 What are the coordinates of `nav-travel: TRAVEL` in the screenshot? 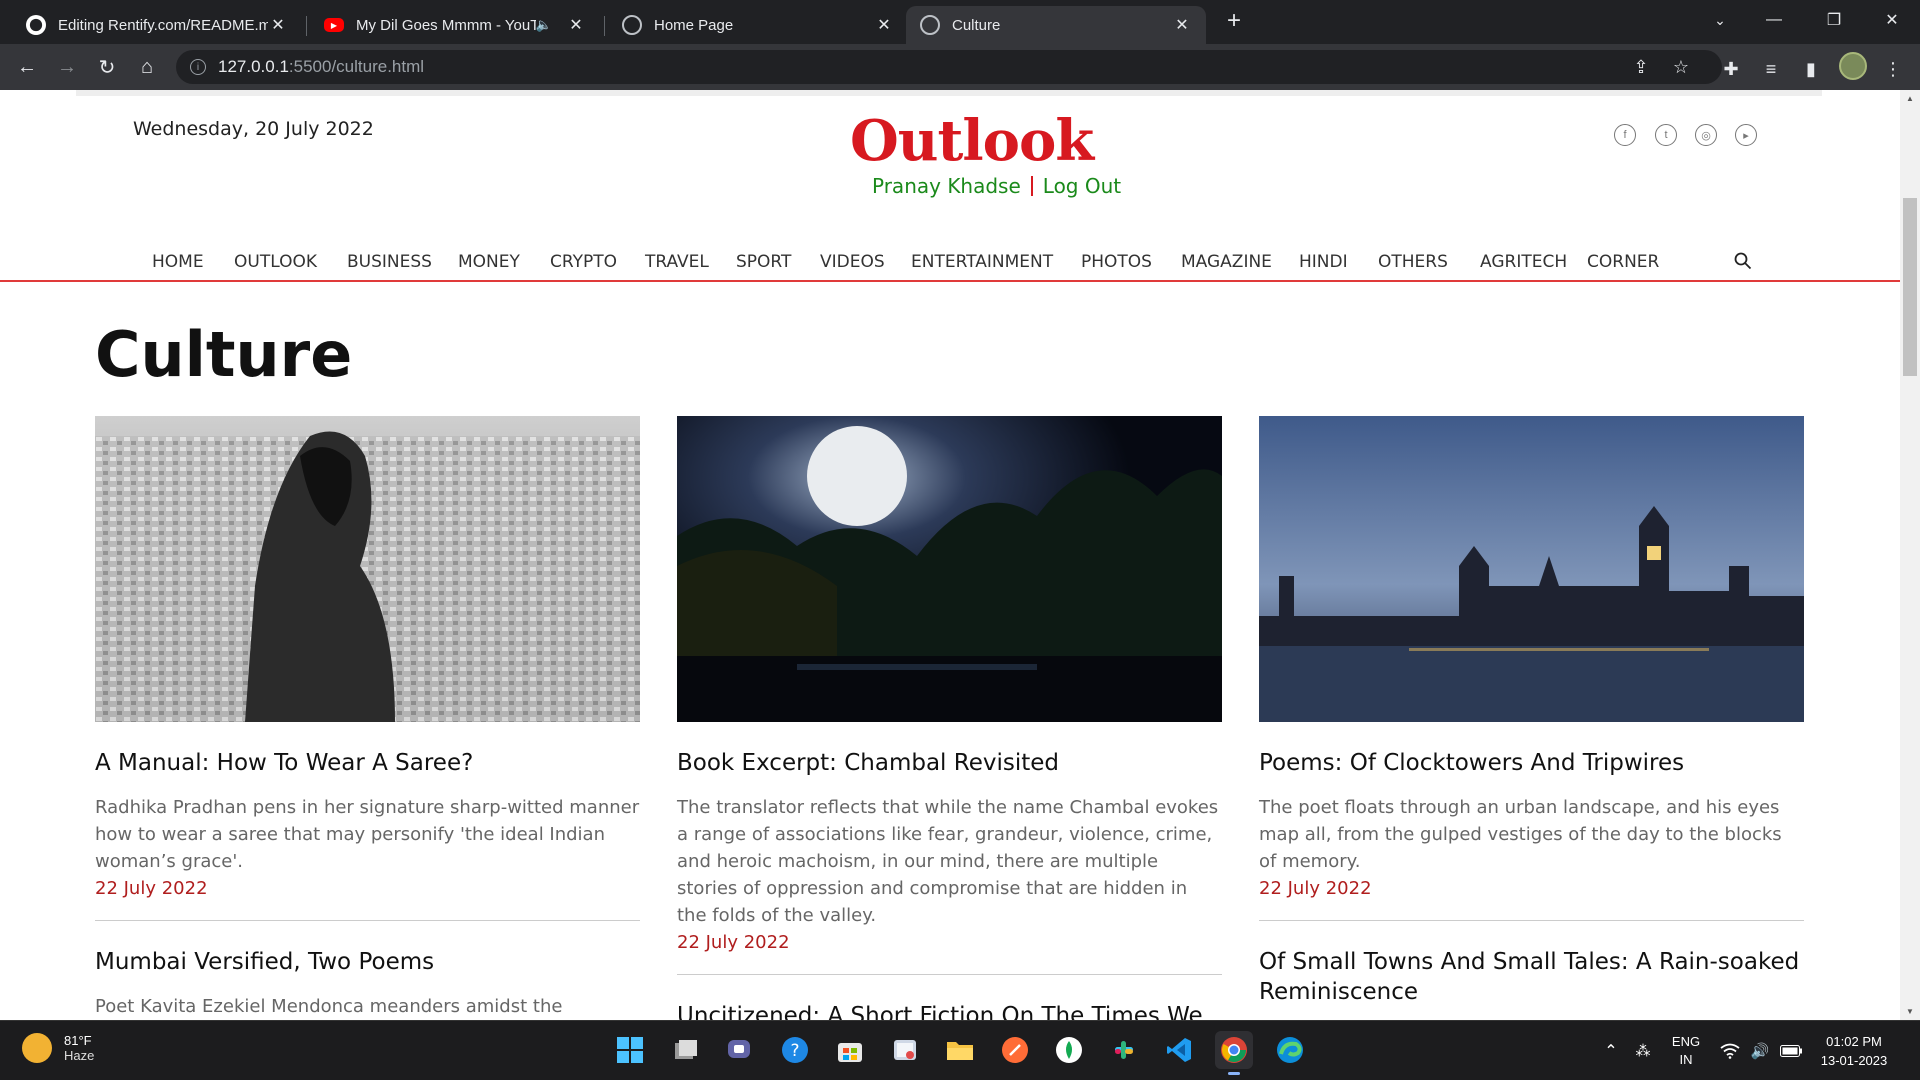 It's located at (677, 262).